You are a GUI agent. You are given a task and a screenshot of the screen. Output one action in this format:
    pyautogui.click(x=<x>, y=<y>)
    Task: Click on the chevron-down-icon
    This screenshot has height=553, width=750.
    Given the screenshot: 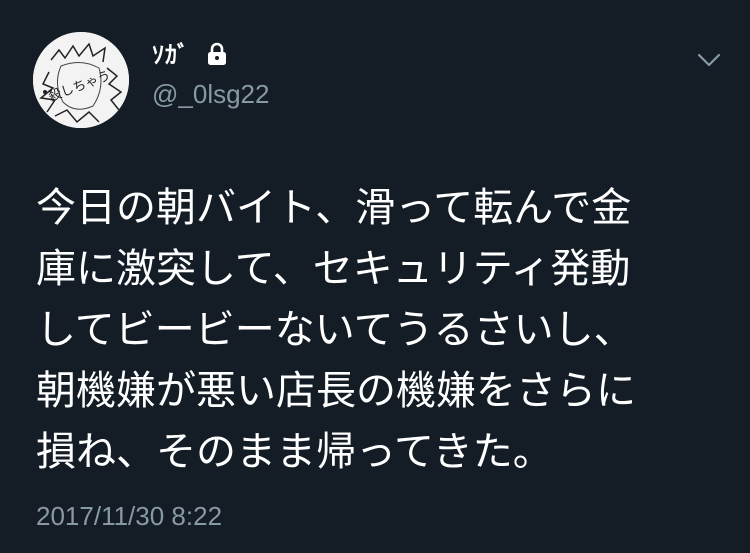 What is the action you would take?
    pyautogui.click(x=709, y=60)
    